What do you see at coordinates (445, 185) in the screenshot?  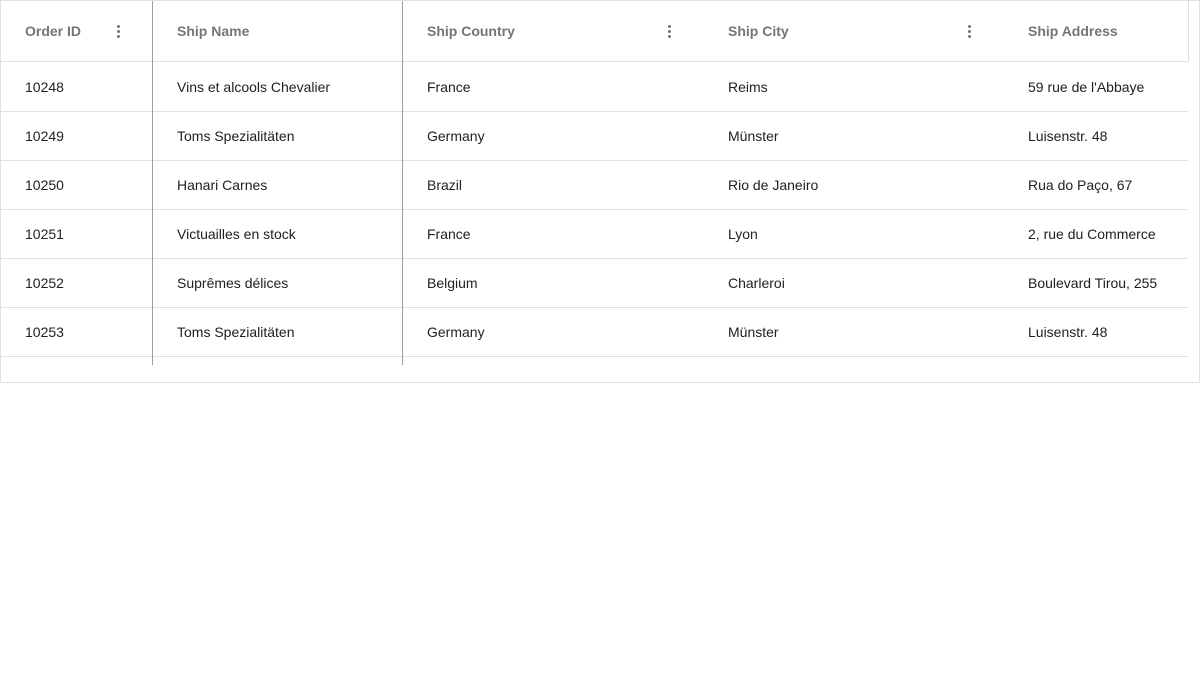 I see `cell-text: Brazil` at bounding box center [445, 185].